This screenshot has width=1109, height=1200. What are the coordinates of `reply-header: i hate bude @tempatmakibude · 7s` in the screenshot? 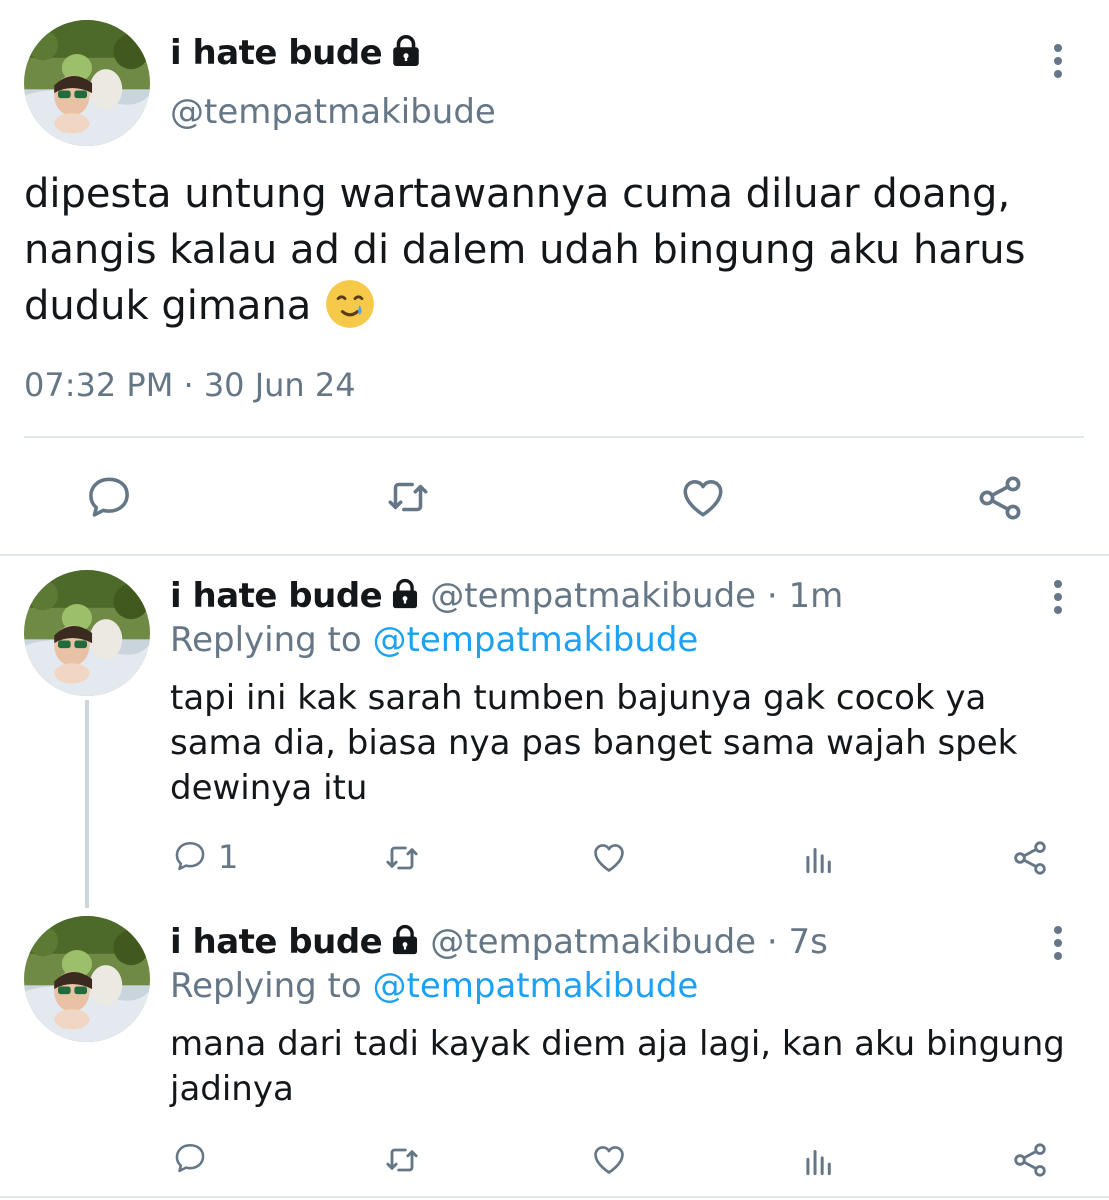 It's located at (499, 942).